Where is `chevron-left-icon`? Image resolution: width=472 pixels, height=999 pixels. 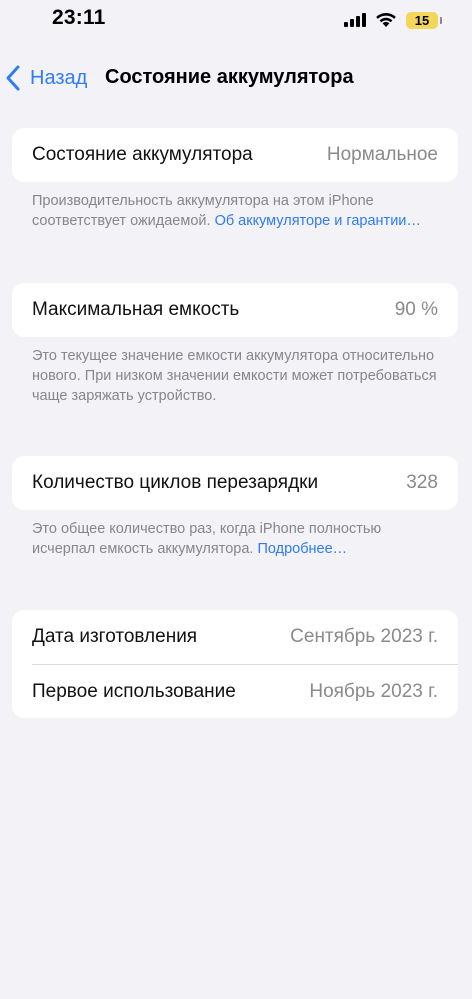 chevron-left-icon is located at coordinates (13, 78).